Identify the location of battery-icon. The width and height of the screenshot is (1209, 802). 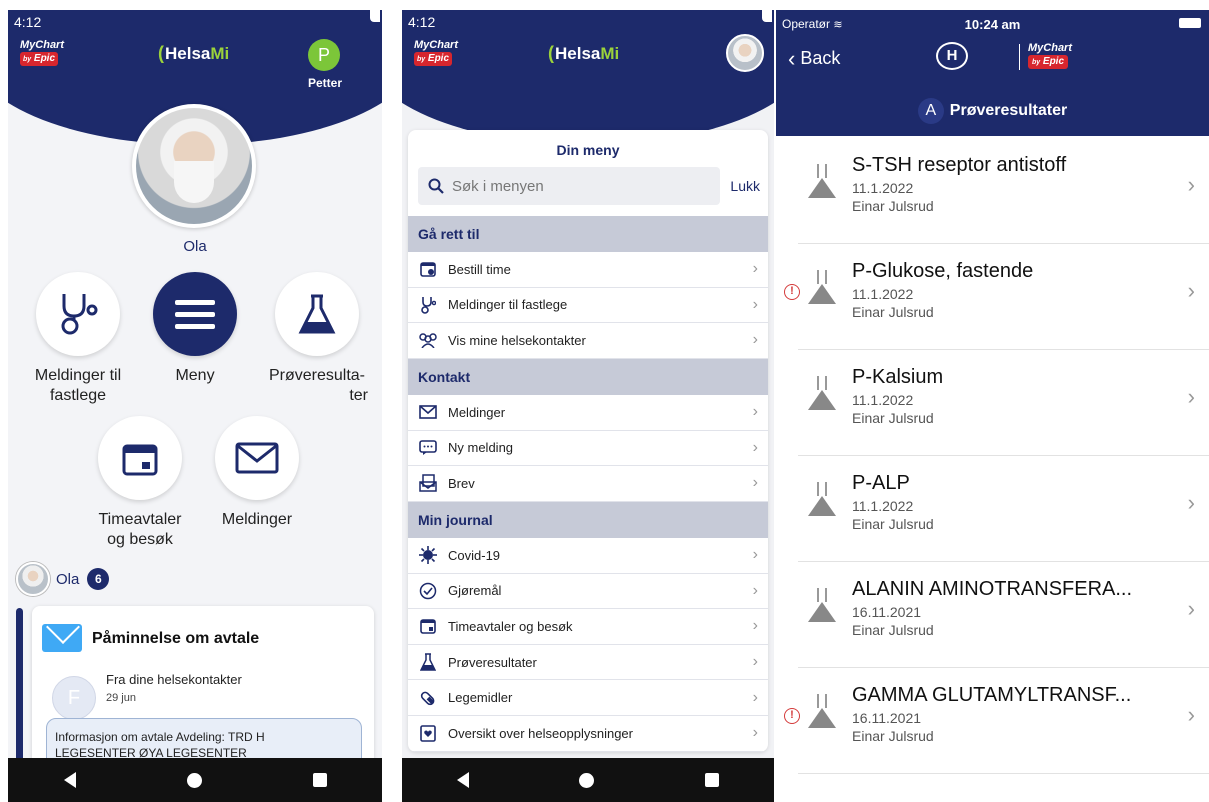
(1190, 23).